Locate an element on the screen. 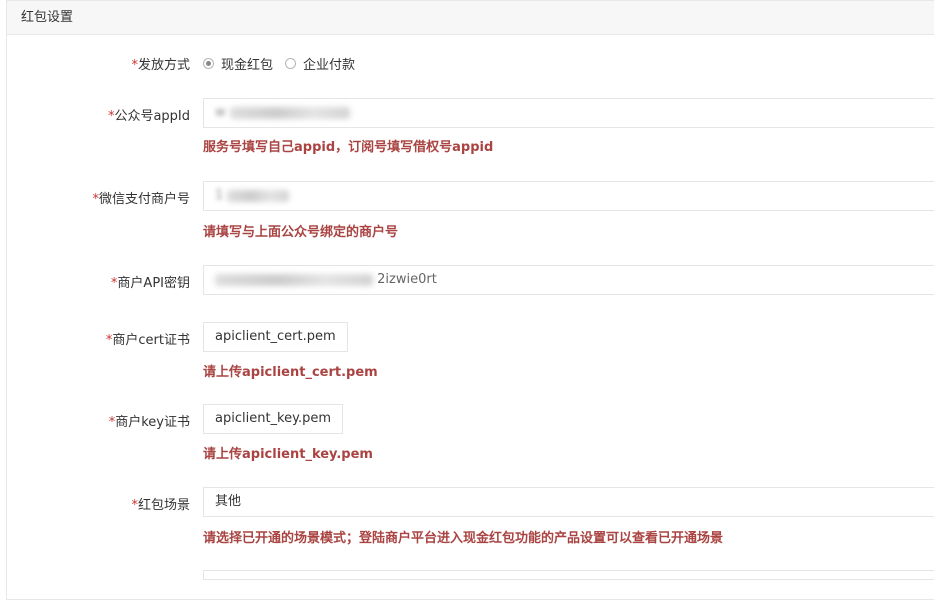 The width and height of the screenshot is (934, 600). radio-enterprise-payment: 企业付款 is located at coordinates (320, 63).